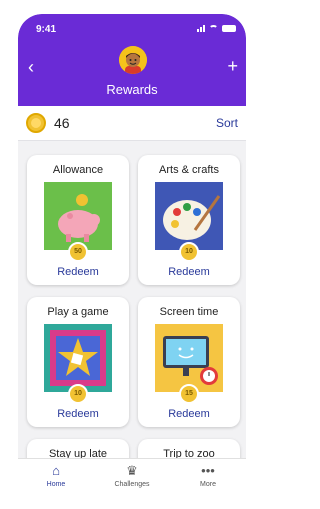 This screenshot has height=509, width=320. Describe the element at coordinates (62, 123) in the screenshot. I see `points-balance: 46` at that location.